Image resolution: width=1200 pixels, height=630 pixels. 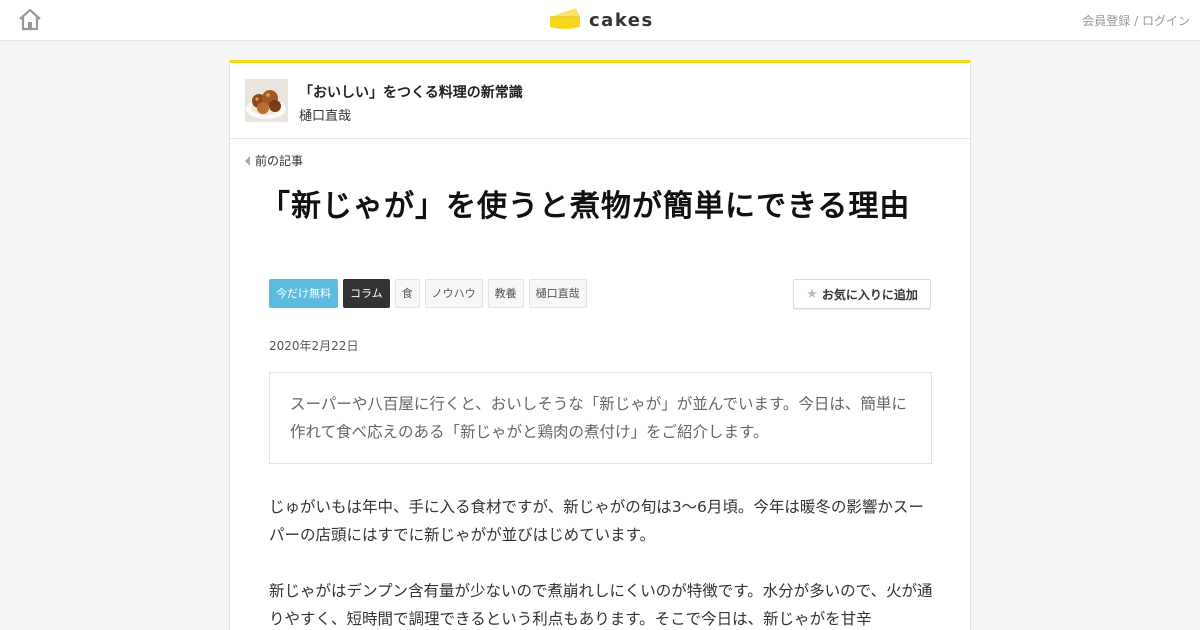 What do you see at coordinates (279, 161) in the screenshot?
I see `prev-article-label: 前の記事` at bounding box center [279, 161].